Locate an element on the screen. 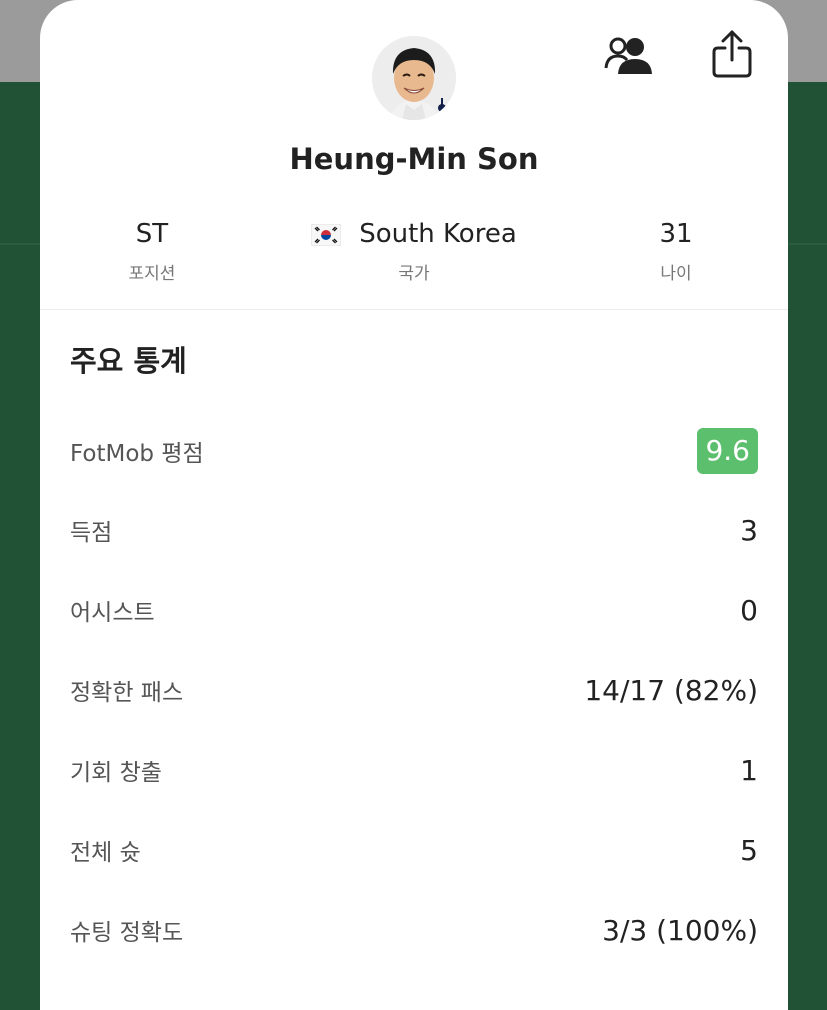 Image resolution: width=827 pixels, height=1010 pixels. key-stats-title: 주요 통계 is located at coordinates (128, 361).